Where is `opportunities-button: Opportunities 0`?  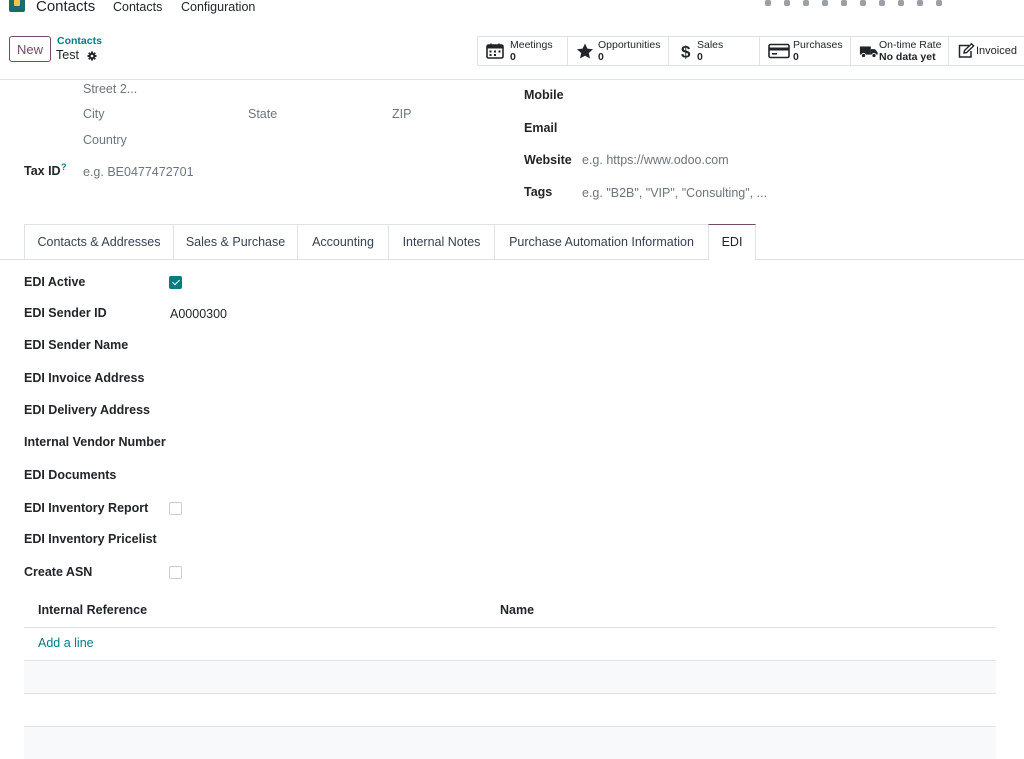
opportunities-button: Opportunities 0 is located at coordinates (618, 51).